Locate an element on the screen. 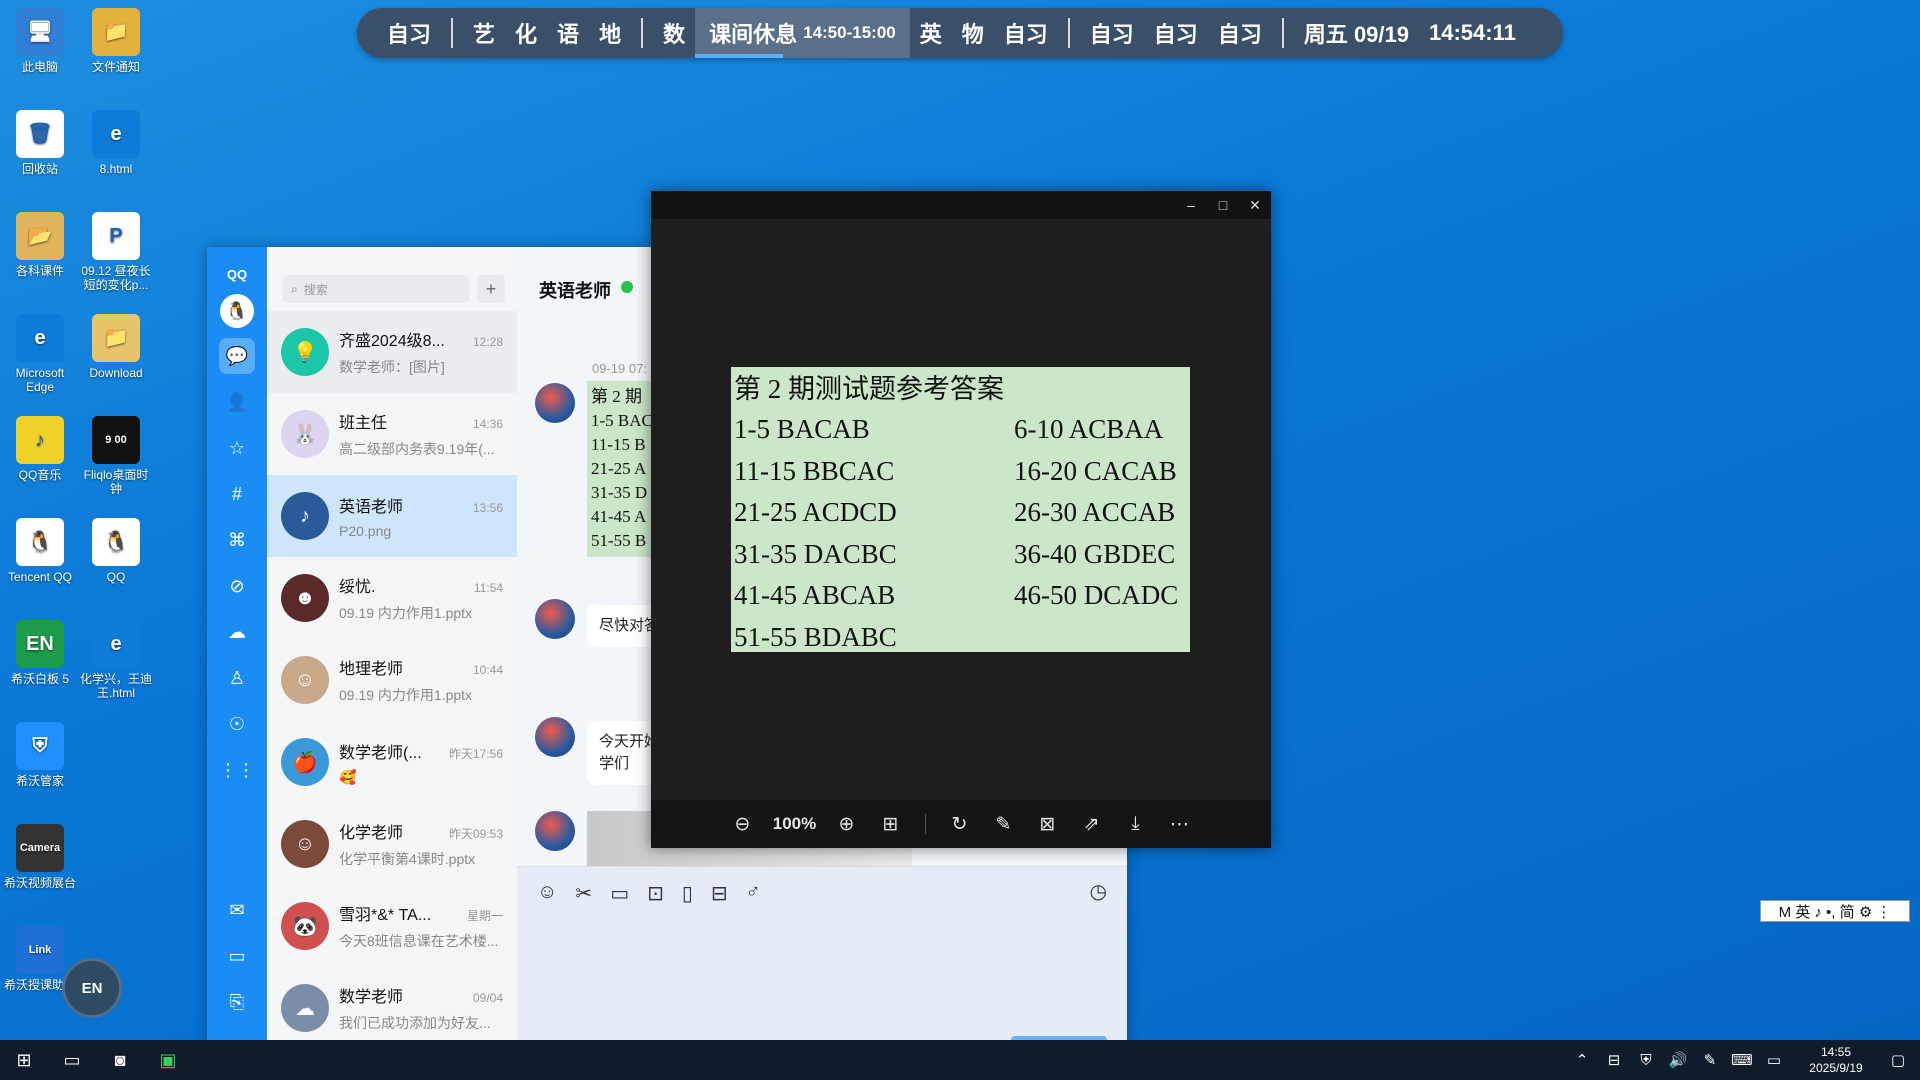 This screenshot has height=1080, width=1920. conversation-item: 💡 齐盛2024级8... 12:28 数学老师：[图片] is located at coordinates (392, 352).